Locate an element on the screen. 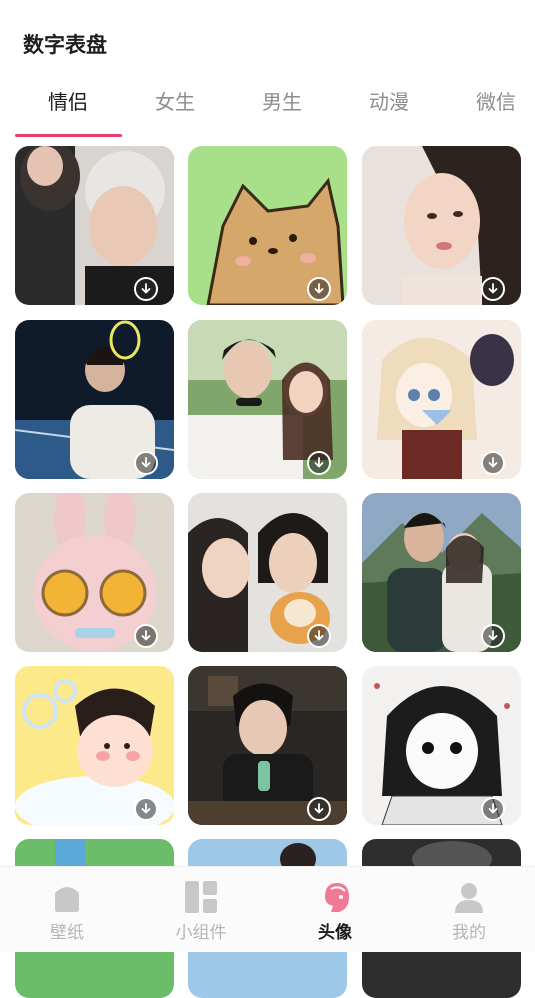  tab-boys: 男生 is located at coordinates (282, 100).